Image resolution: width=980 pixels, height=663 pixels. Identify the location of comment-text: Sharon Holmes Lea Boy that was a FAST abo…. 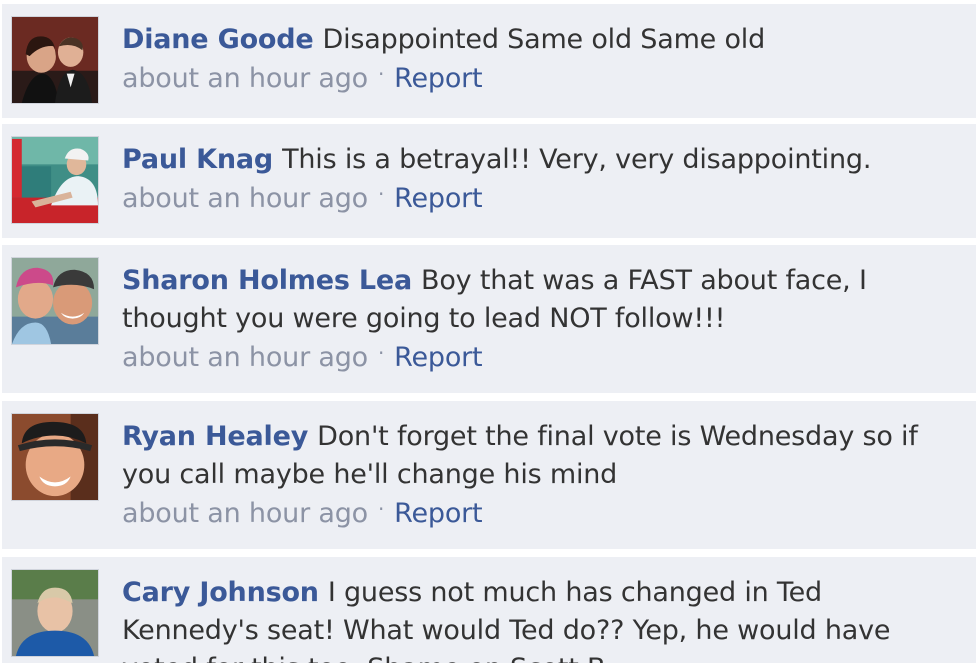
(542, 300).